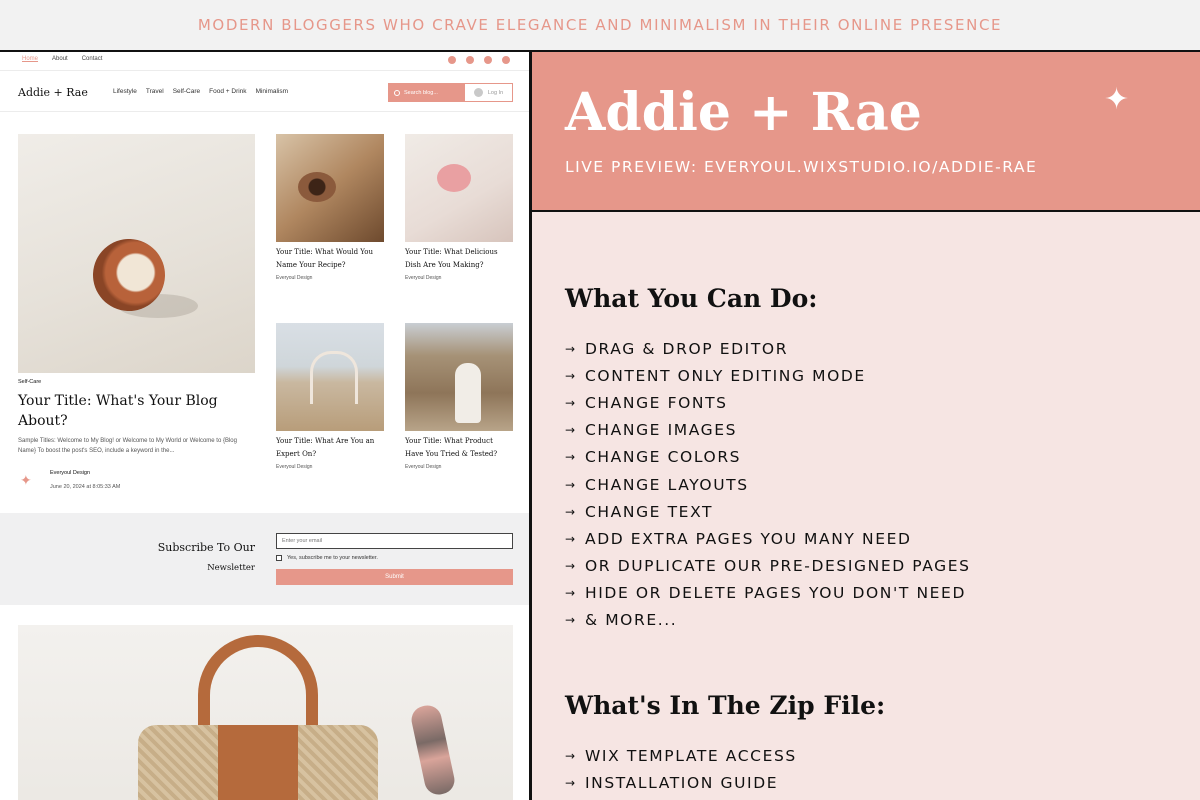 This screenshot has height=800, width=1200. What do you see at coordinates (136, 411) in the screenshot?
I see `featured-post-title: Your Title: What's Your Blog About?` at bounding box center [136, 411].